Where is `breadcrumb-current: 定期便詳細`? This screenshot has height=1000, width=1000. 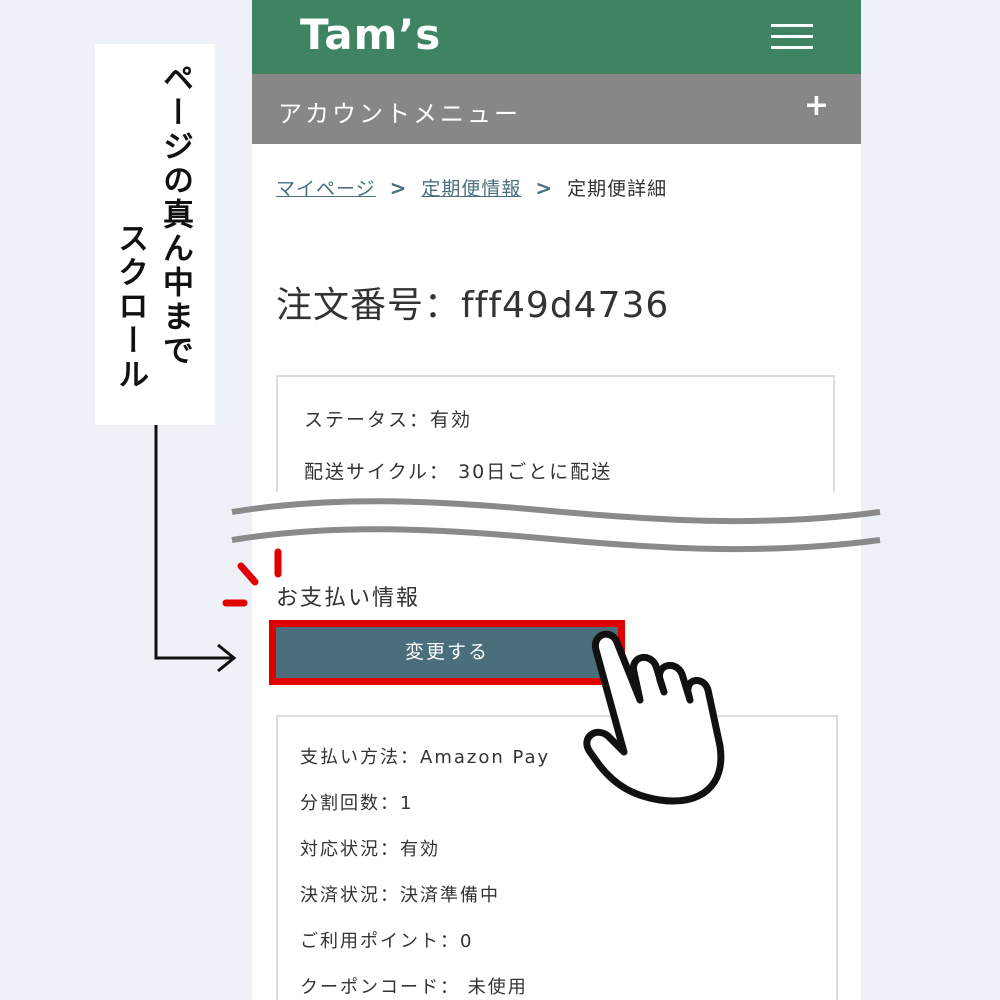 breadcrumb-current: 定期便詳細 is located at coordinates (617, 189).